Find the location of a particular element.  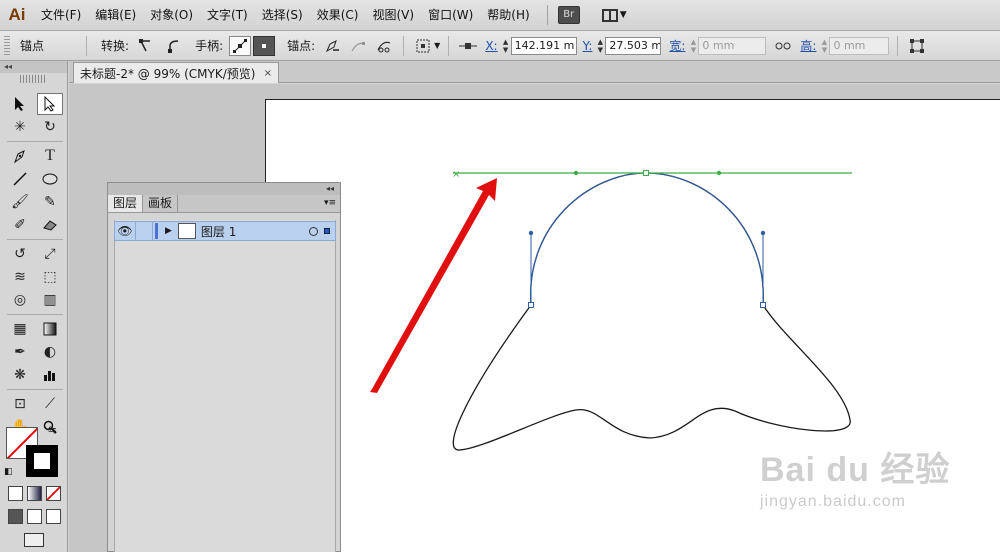

y-label: Y: is located at coordinates (587, 45).